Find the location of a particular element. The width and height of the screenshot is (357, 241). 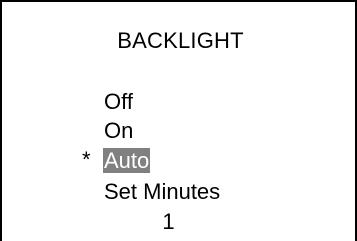

menu-item-auto: Auto is located at coordinates (127, 161).